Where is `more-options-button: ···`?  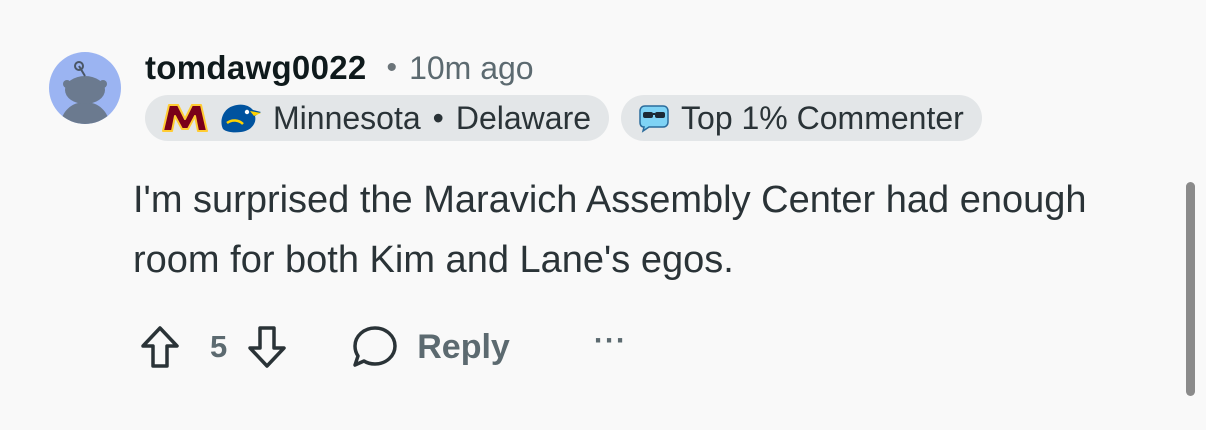 more-options-button: ··· is located at coordinates (610, 341).